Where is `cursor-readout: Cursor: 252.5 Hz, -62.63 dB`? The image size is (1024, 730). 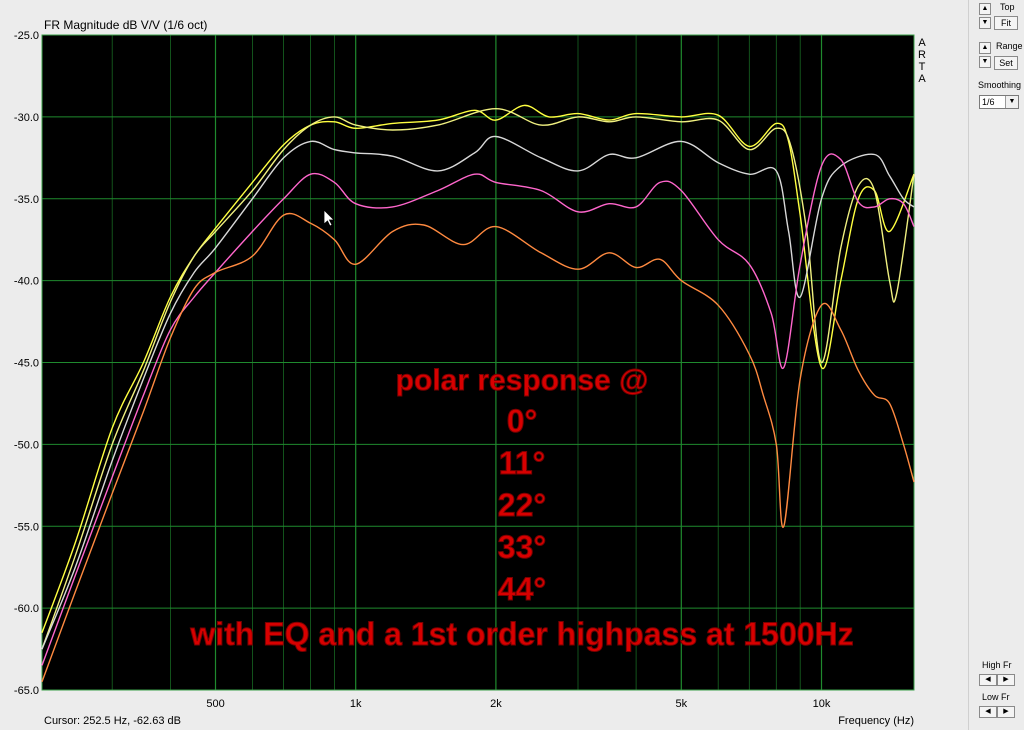 cursor-readout: Cursor: 252.5 Hz, -62.63 dB is located at coordinates (112, 721).